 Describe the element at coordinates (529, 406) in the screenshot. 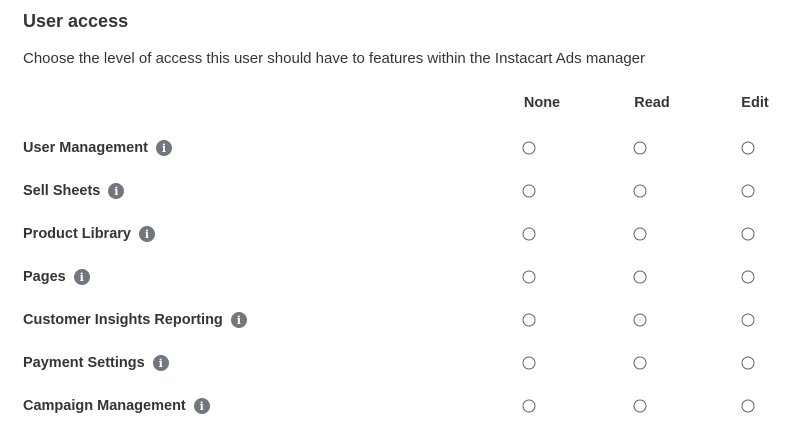

I see `radio-campaign-management-none` at that location.